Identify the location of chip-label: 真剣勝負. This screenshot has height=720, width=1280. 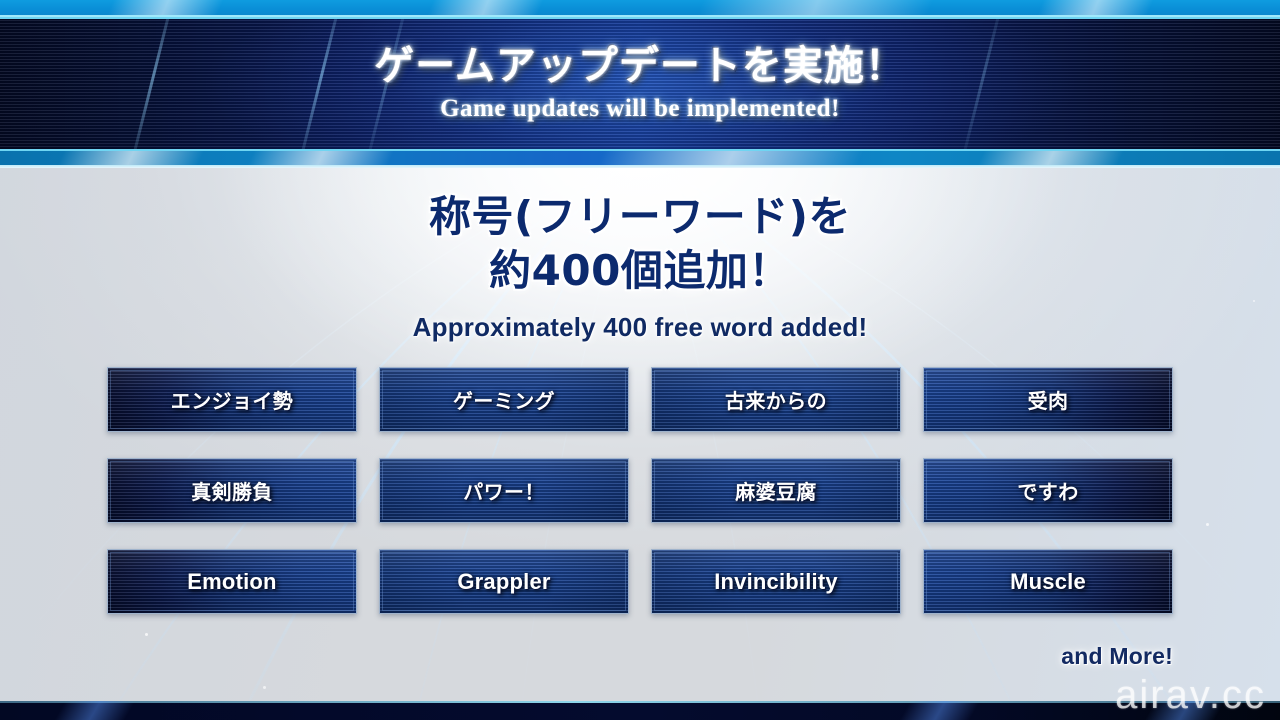
(232, 492).